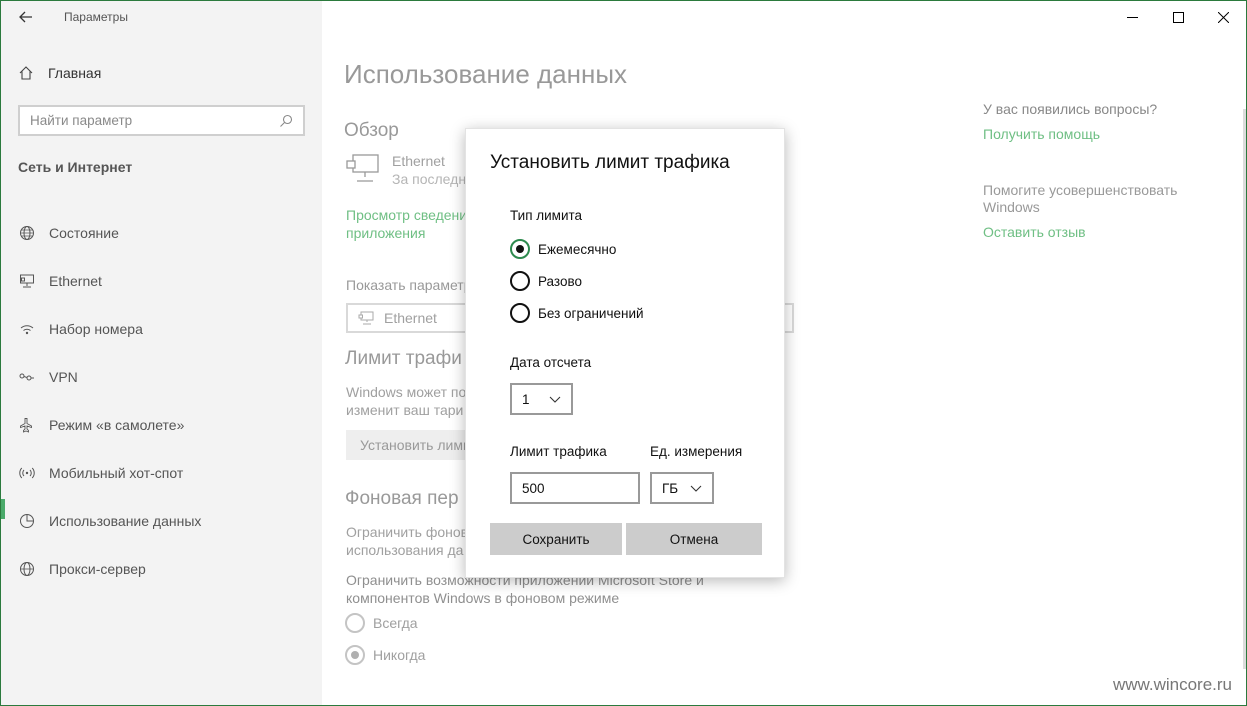 The height and width of the screenshot is (706, 1247). Describe the element at coordinates (96, 329) in the screenshot. I see `sidebar-item-label: Набор номера` at that location.